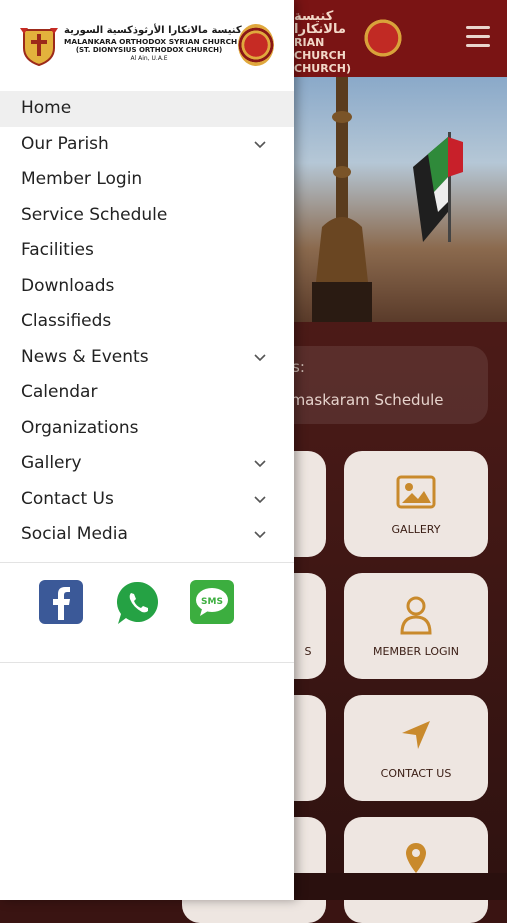 The width and height of the screenshot is (507, 923). I want to click on menu-item-label: Home, so click(46, 108).